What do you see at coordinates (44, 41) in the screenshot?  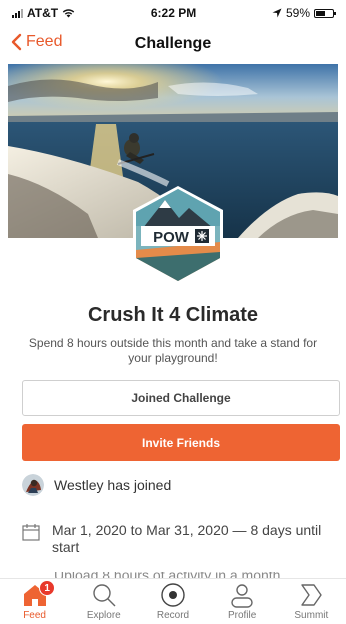 I see `back-label: Feed` at bounding box center [44, 41].